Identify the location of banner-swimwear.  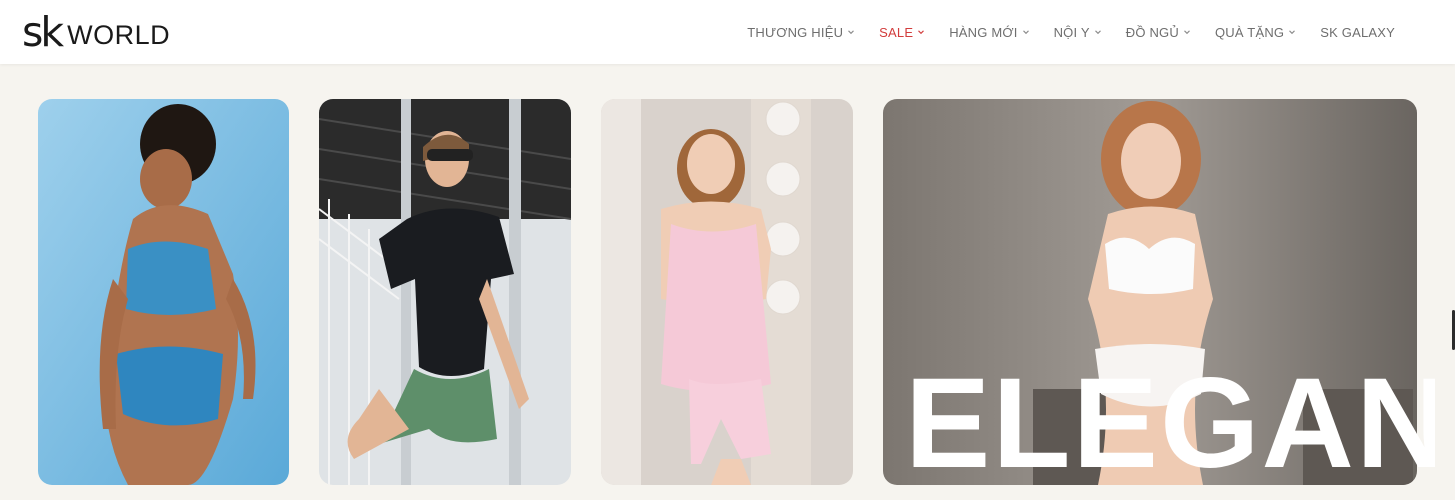
(163, 292).